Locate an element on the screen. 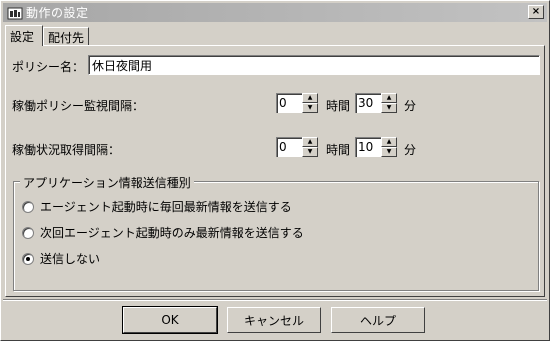 The width and height of the screenshot is (550, 341). radio-send-next-start: 次回エージェント起動時のみ最新情報を送信する is located at coordinates (163, 232).